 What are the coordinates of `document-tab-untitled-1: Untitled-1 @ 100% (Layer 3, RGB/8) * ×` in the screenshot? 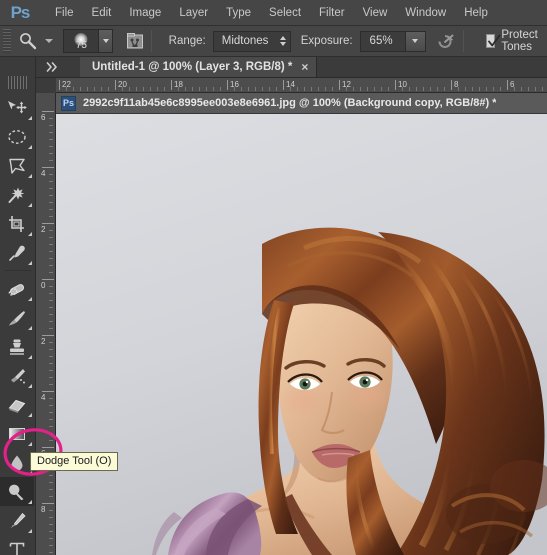 It's located at (199, 67).